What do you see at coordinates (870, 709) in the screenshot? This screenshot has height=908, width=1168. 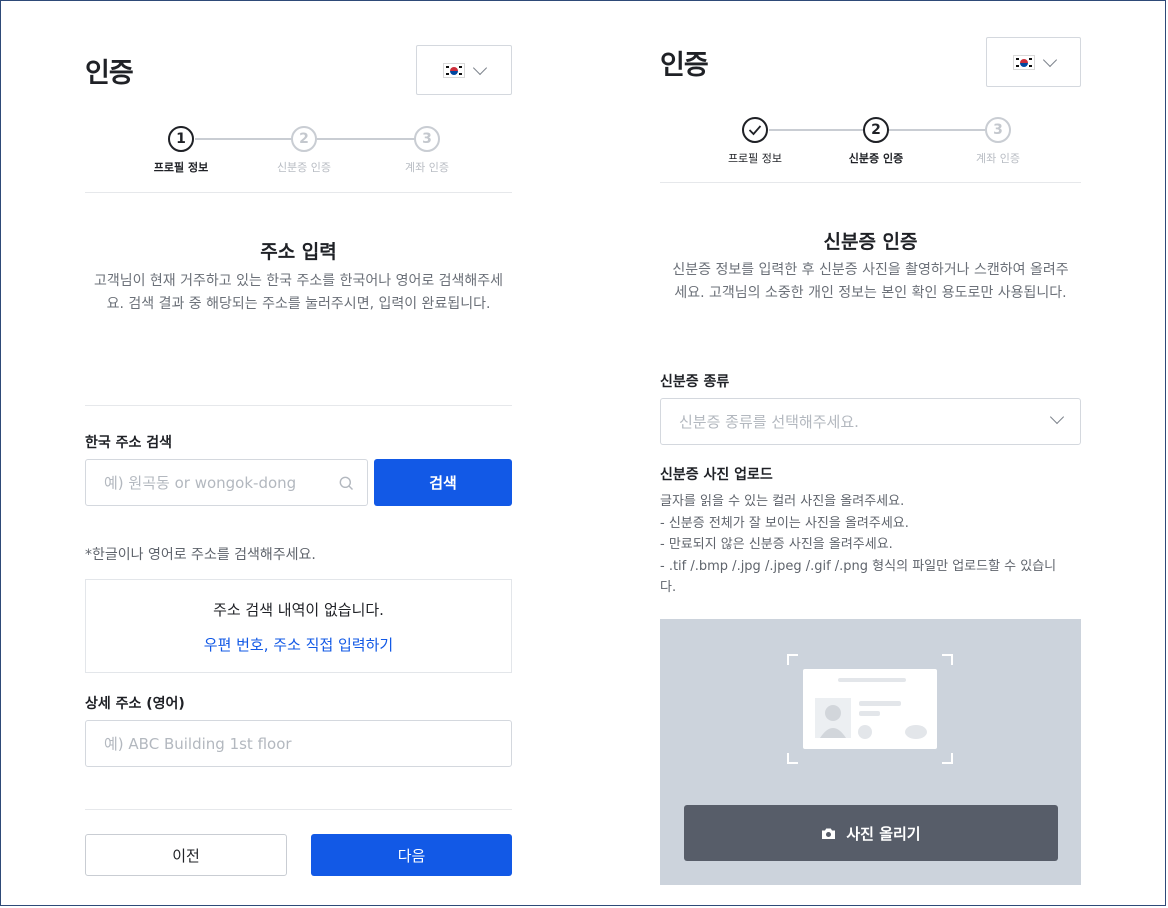 I see `id-card-illustration` at bounding box center [870, 709].